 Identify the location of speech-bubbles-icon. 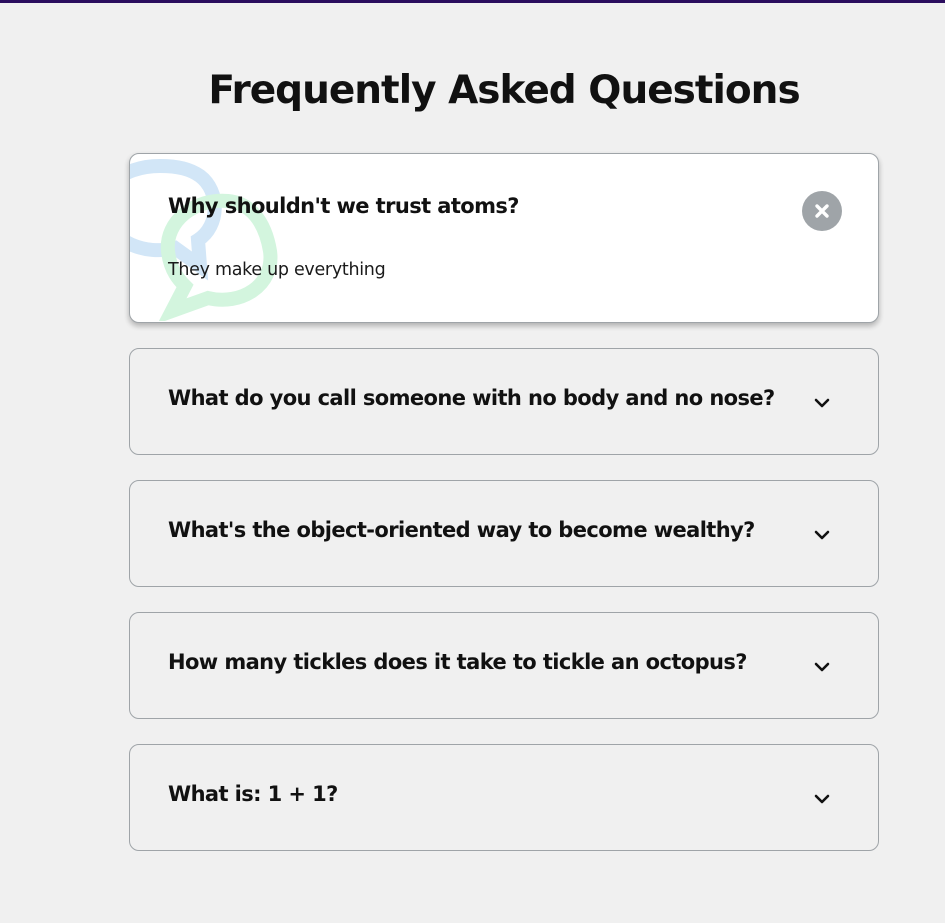
(204, 239).